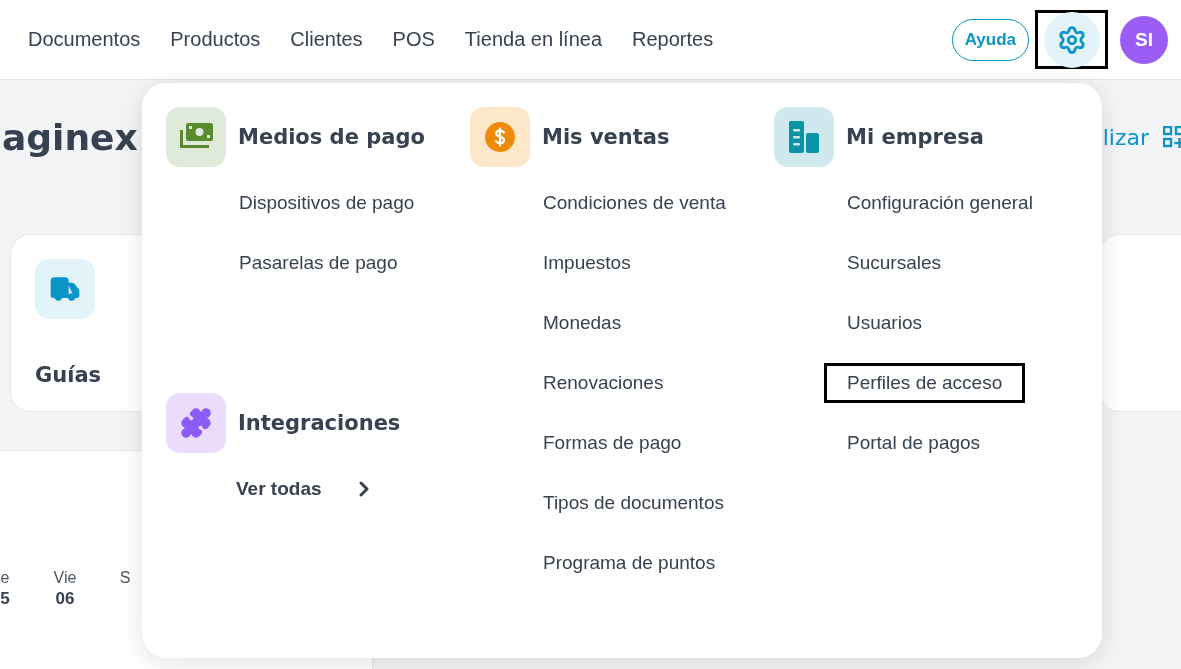 The width and height of the screenshot is (1181, 669). I want to click on building-icon, so click(804, 137).